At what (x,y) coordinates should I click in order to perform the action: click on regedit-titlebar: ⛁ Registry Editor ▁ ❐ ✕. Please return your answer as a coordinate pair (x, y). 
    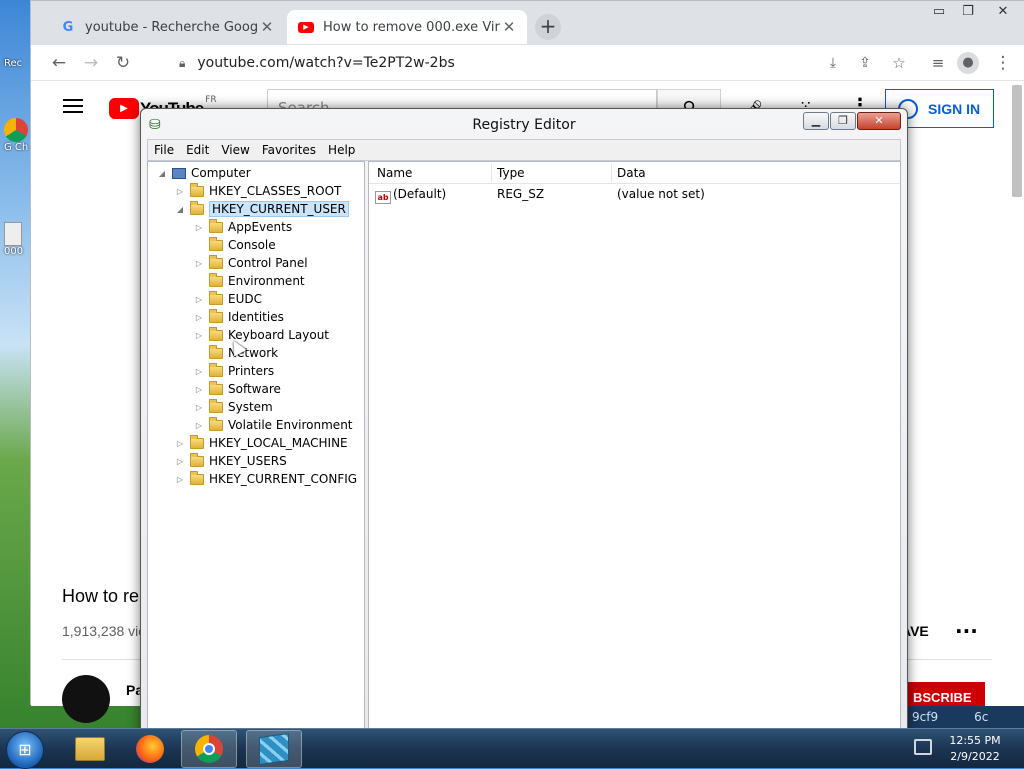
    Looking at the image, I should click on (524, 124).